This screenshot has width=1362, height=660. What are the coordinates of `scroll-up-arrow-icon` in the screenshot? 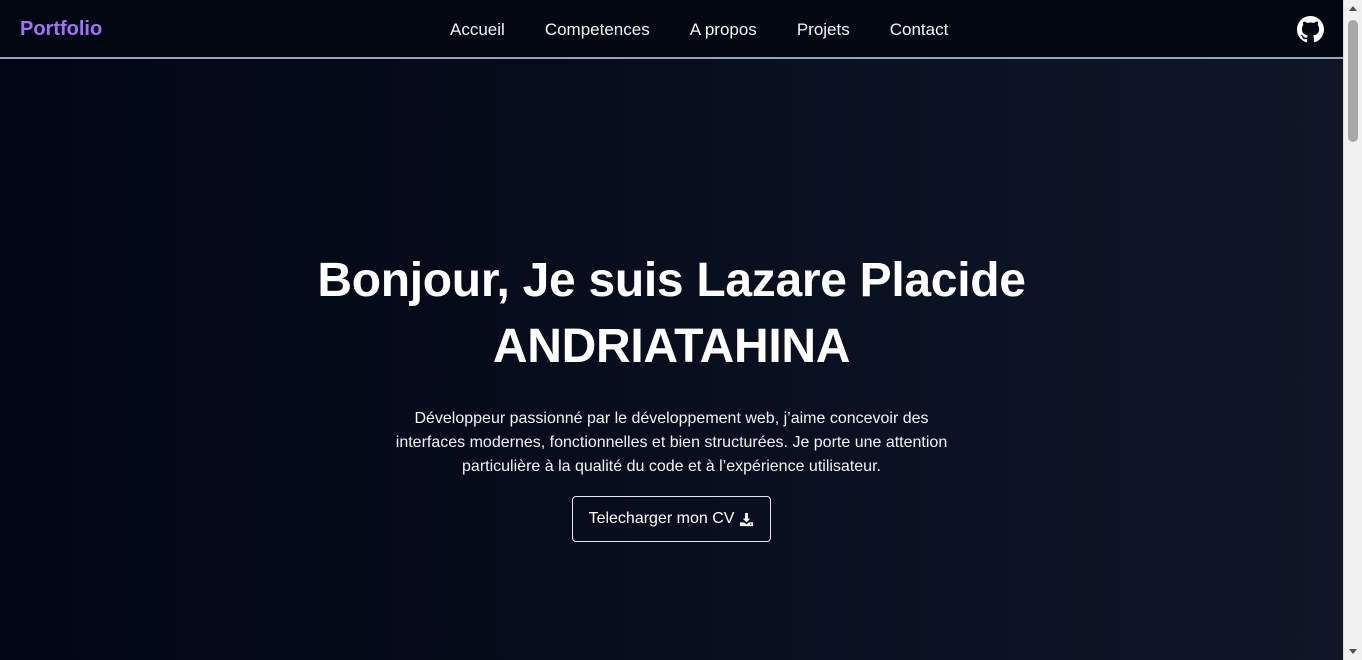 It's located at (1353, 8).